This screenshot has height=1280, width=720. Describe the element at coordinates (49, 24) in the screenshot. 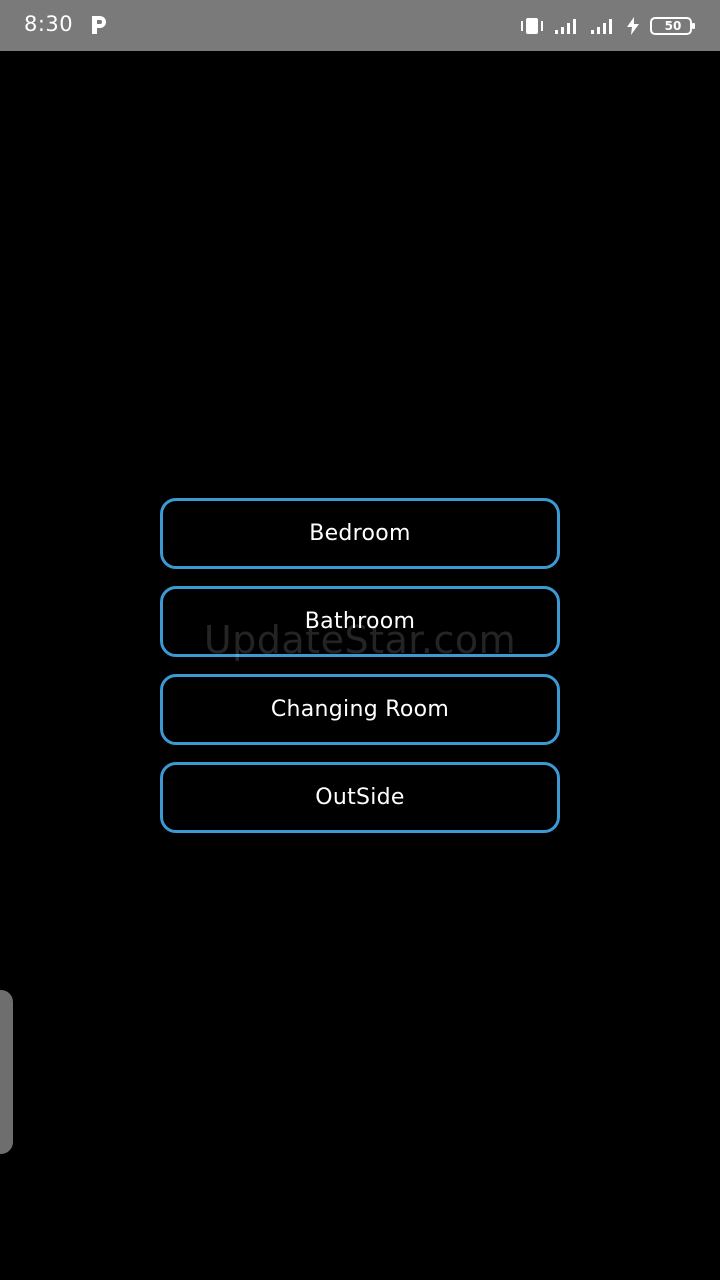

I see `status-time: 8:30` at that location.